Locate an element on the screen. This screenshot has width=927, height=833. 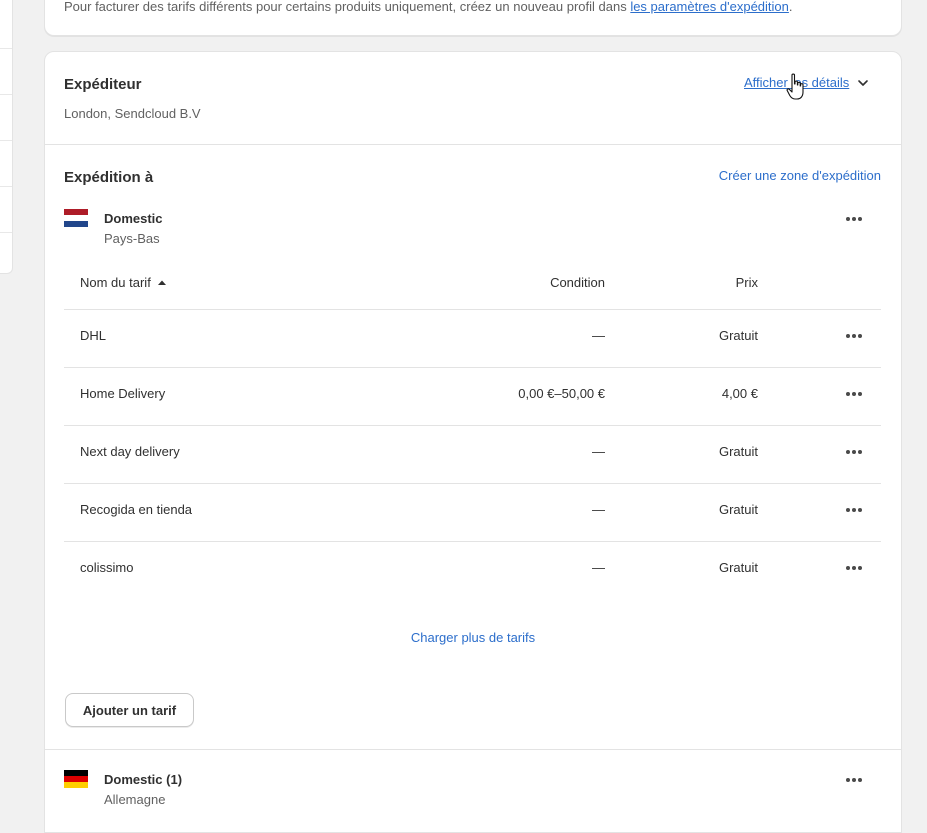
zone-name: Domestic is located at coordinates (133, 218).